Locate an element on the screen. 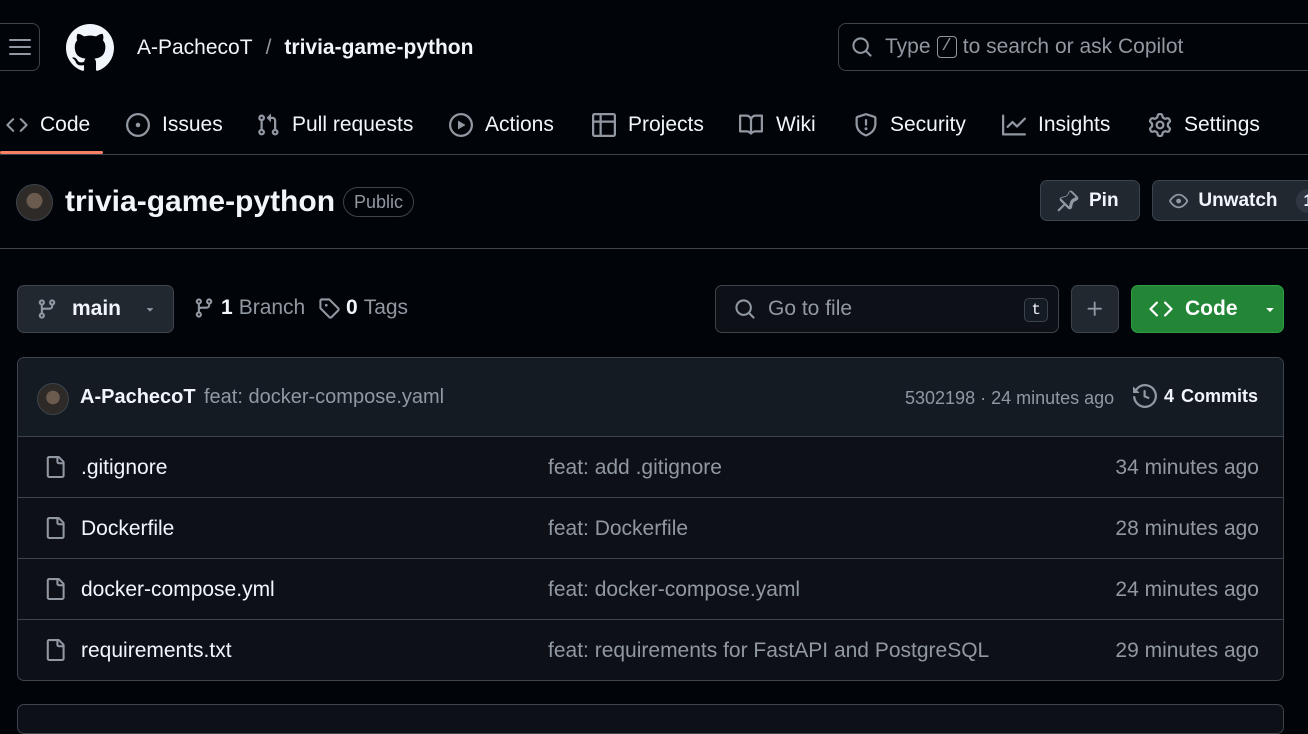 Image resolution: width=1308 pixels, height=734 pixels. hamburger-icon is located at coordinates (20, 47).